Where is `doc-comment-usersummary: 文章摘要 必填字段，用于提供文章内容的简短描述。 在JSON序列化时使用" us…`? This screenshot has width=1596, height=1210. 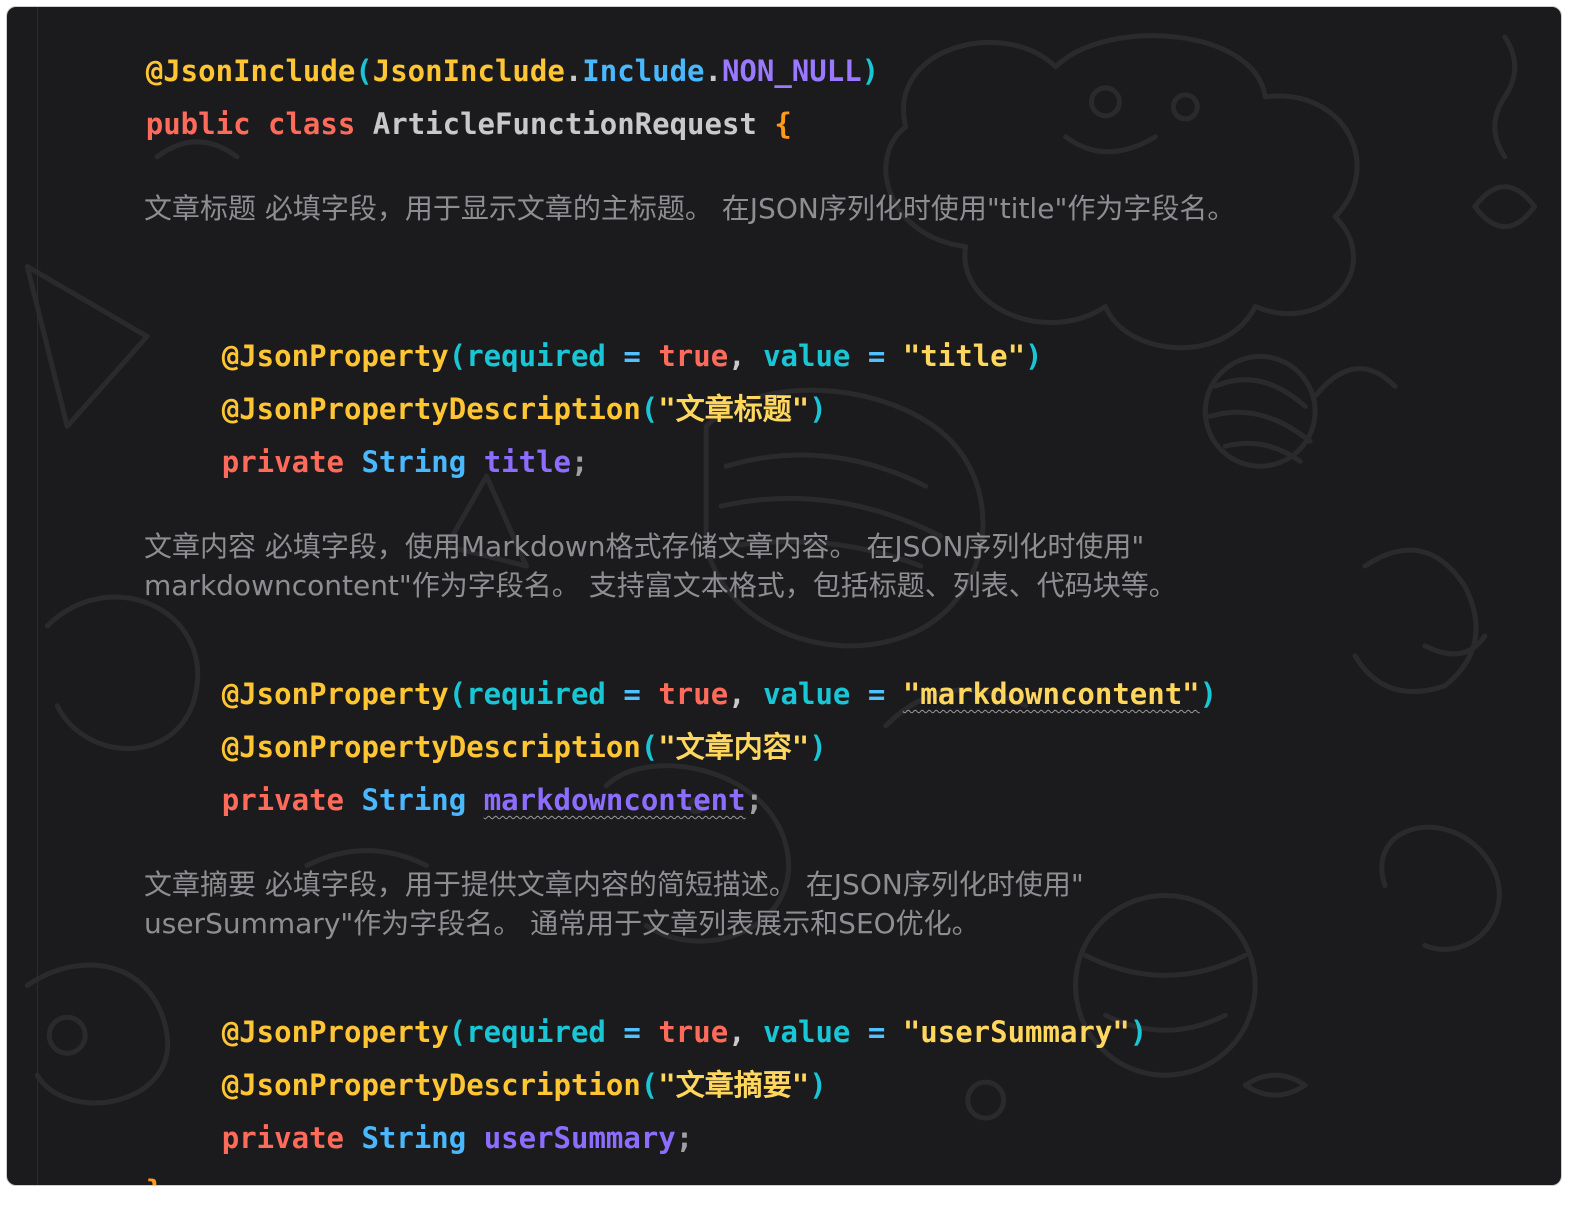
doc-comment-usersummary: 文章摘要 必填字段，用于提供文章内容的简短描述。 在JSON序列化时使用" us… is located at coordinates (614, 904).